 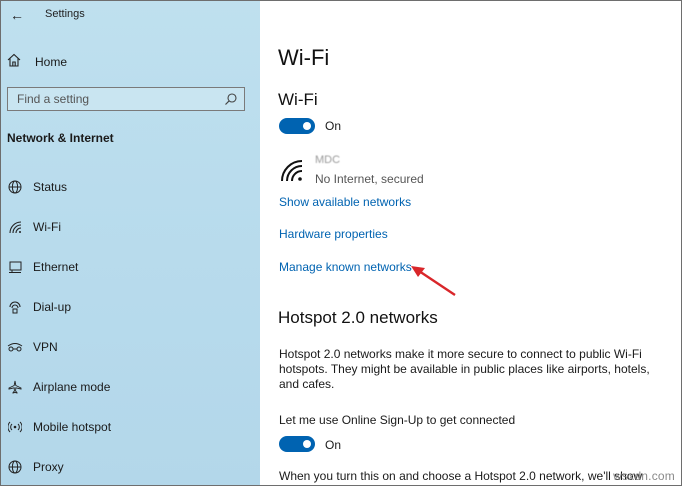 What do you see at coordinates (304, 57) in the screenshot?
I see `page-title: Wi-Fi` at bounding box center [304, 57].